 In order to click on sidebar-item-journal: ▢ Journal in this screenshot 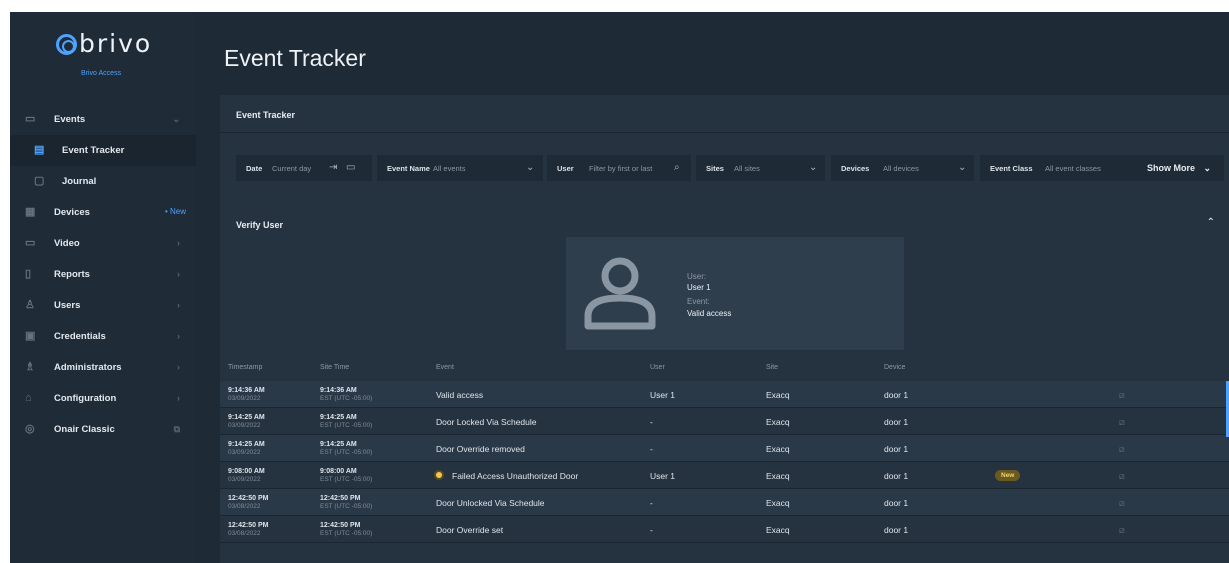, I will do `click(103, 181)`.